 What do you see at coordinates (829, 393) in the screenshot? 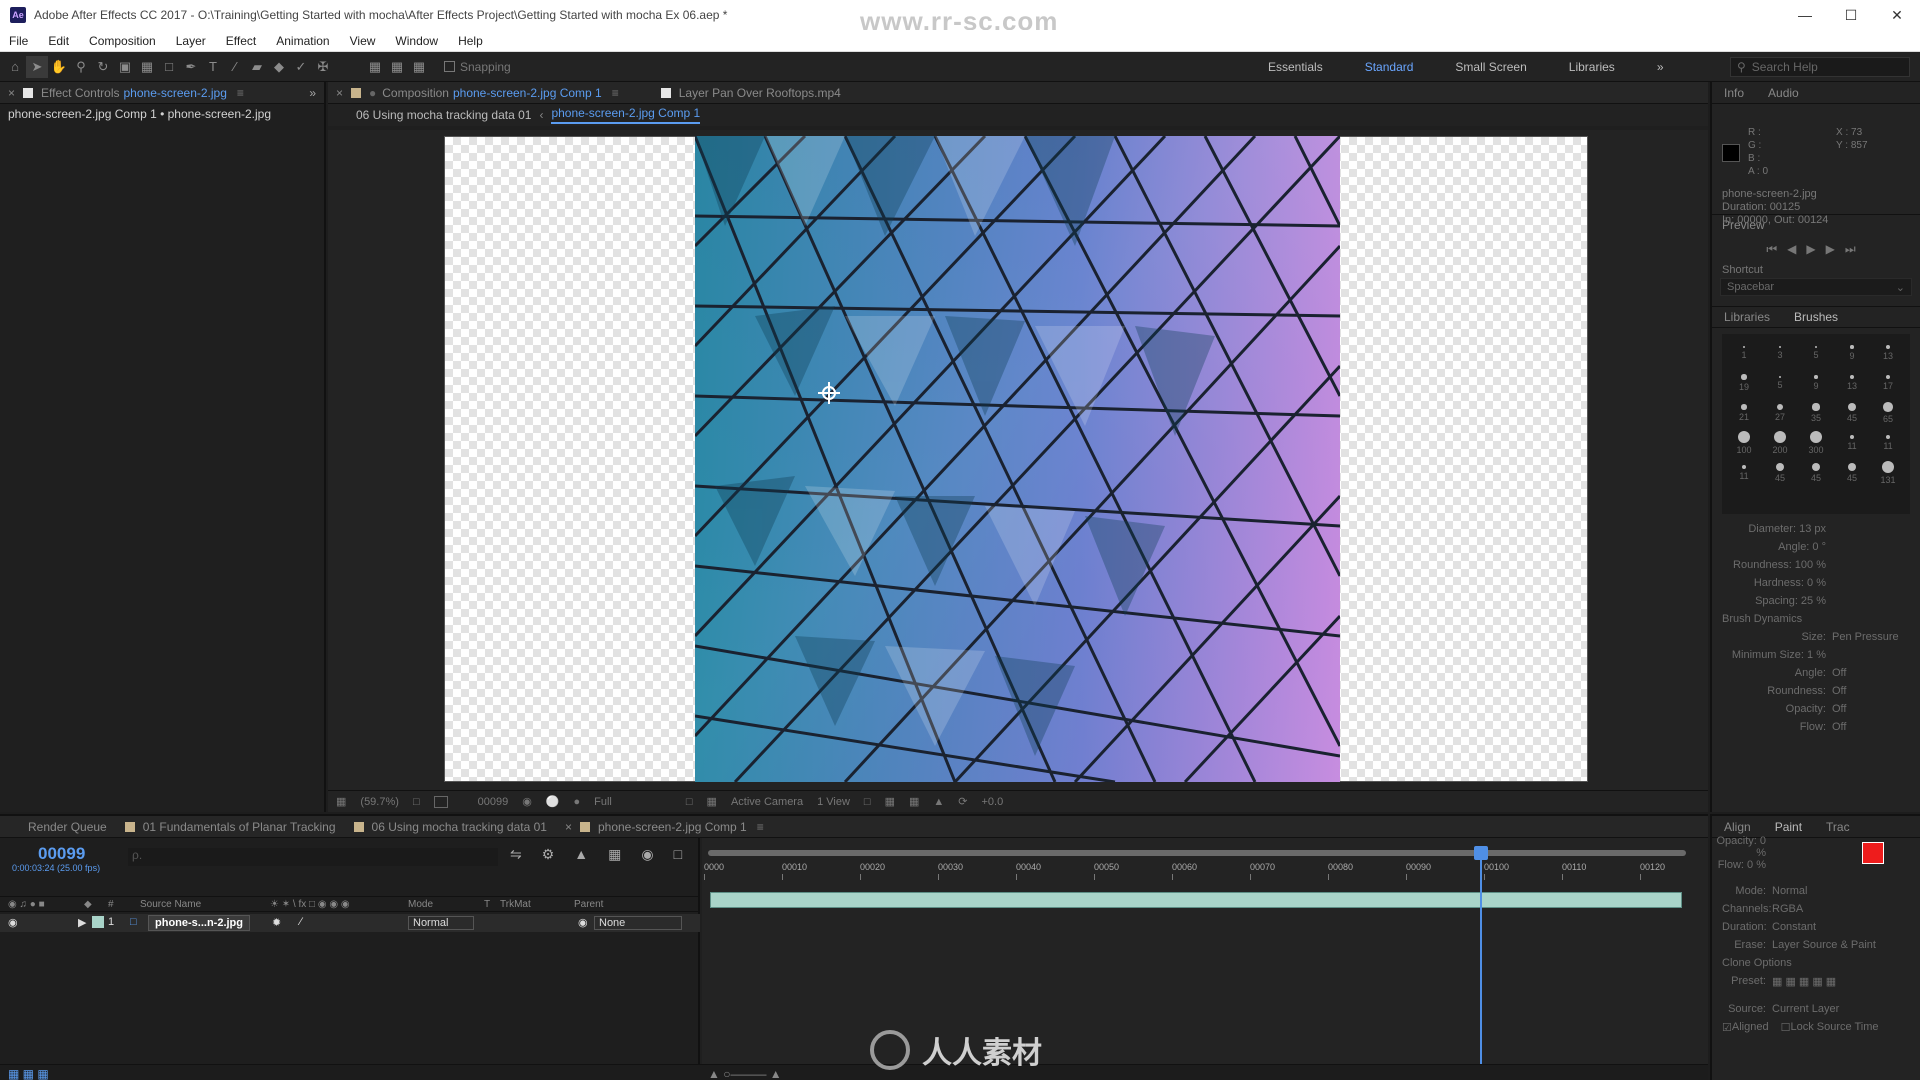
I see `anchor-point-icon` at bounding box center [829, 393].